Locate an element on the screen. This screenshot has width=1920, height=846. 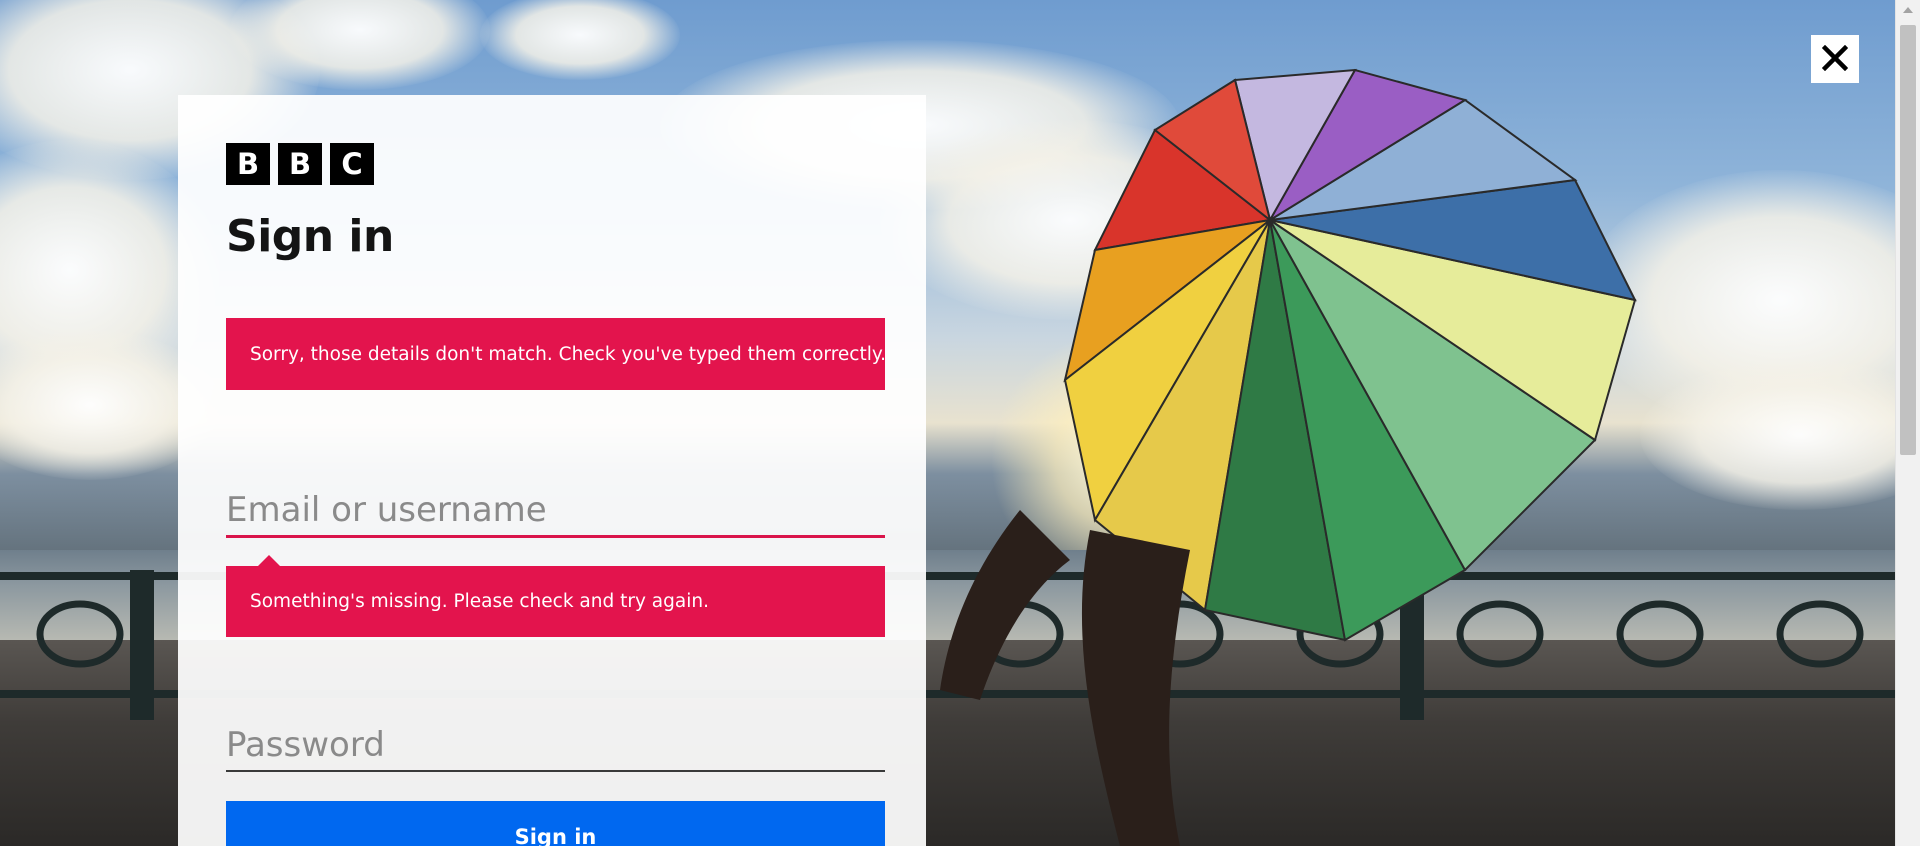
page-scrollbar is located at coordinates (1907, 423).